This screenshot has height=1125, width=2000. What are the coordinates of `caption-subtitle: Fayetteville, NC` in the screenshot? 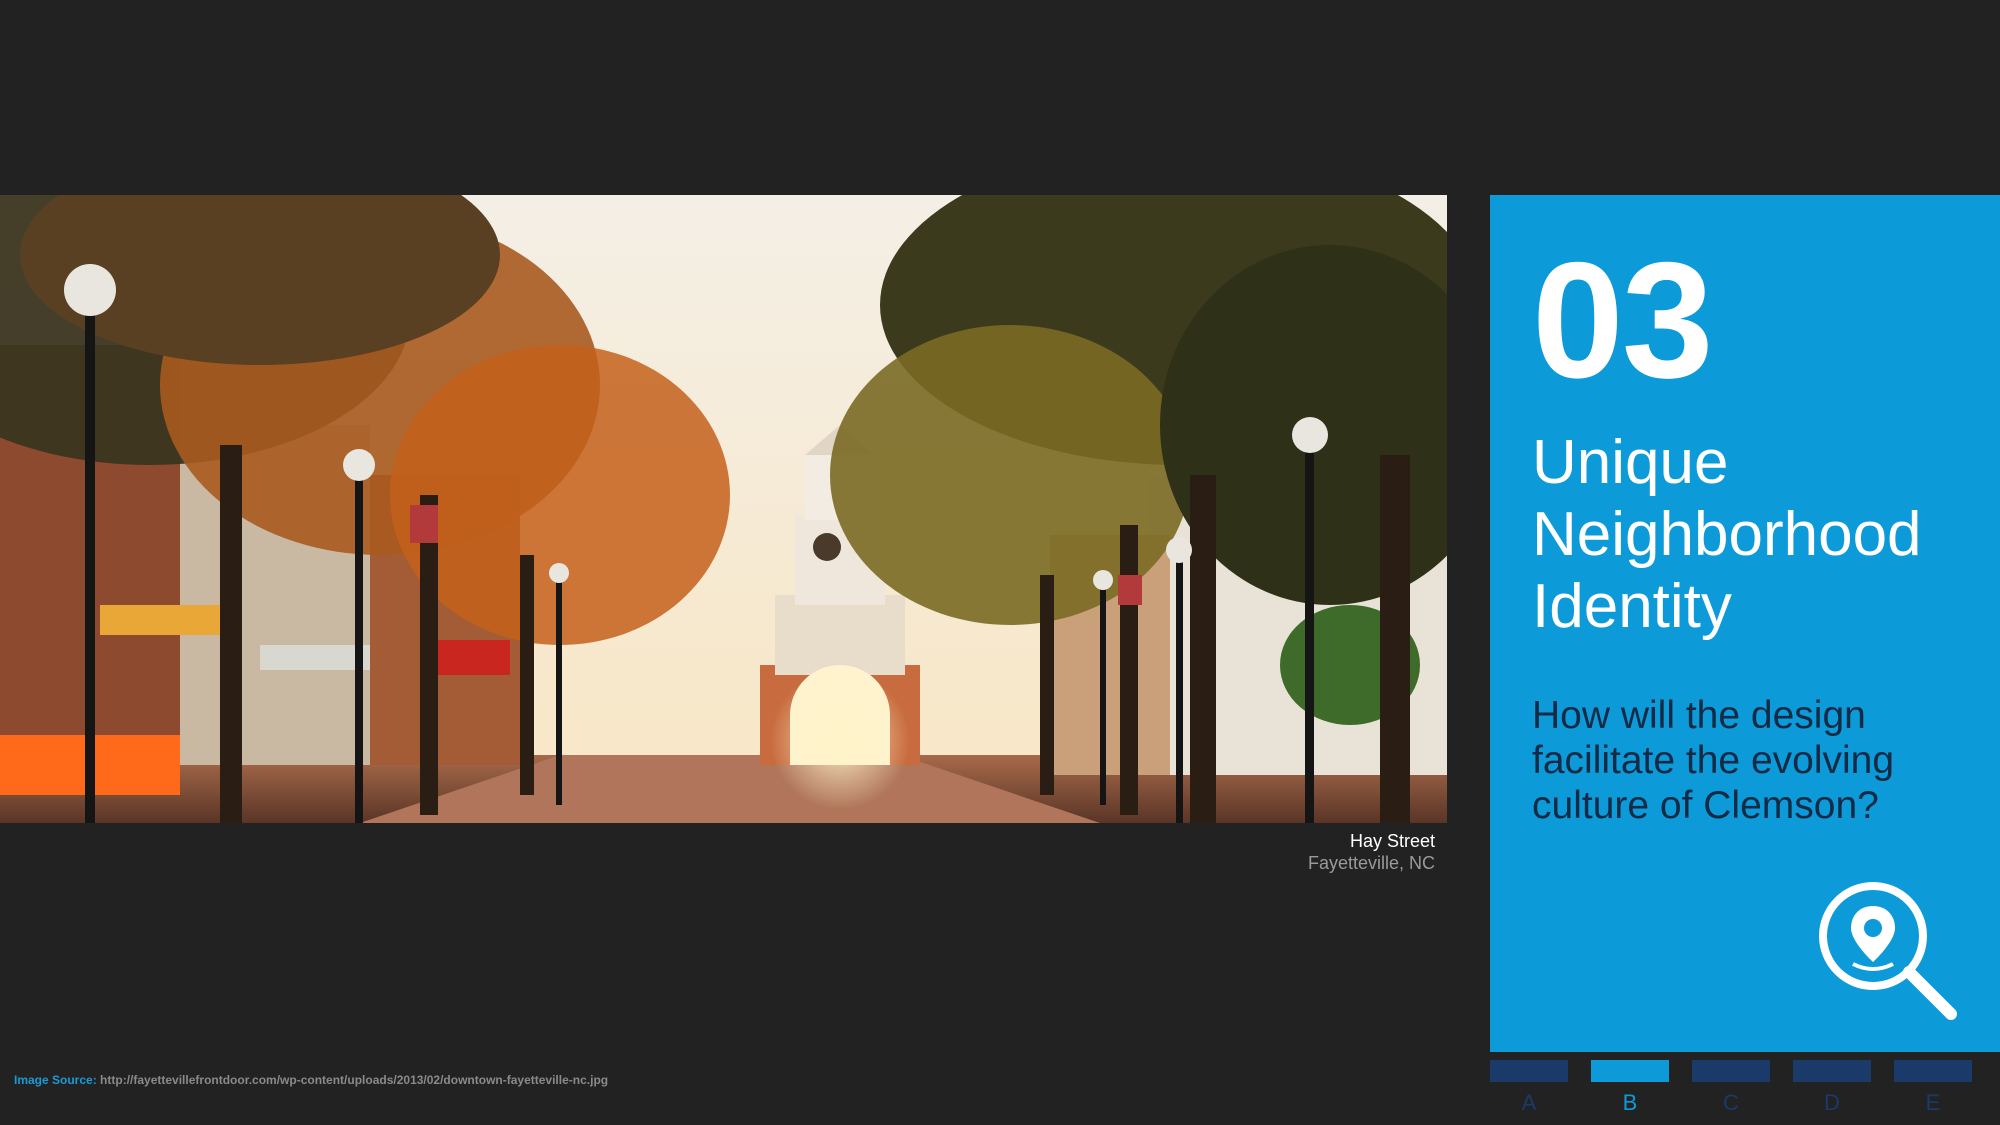 It's located at (1371, 863).